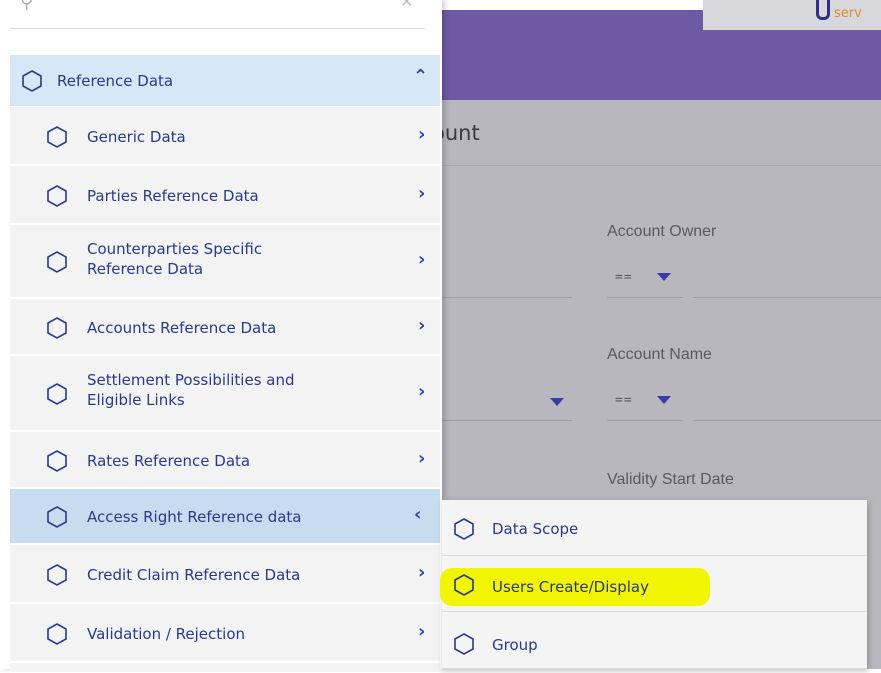  What do you see at coordinates (823, 10) in the screenshot?
I see `logo-icon` at bounding box center [823, 10].